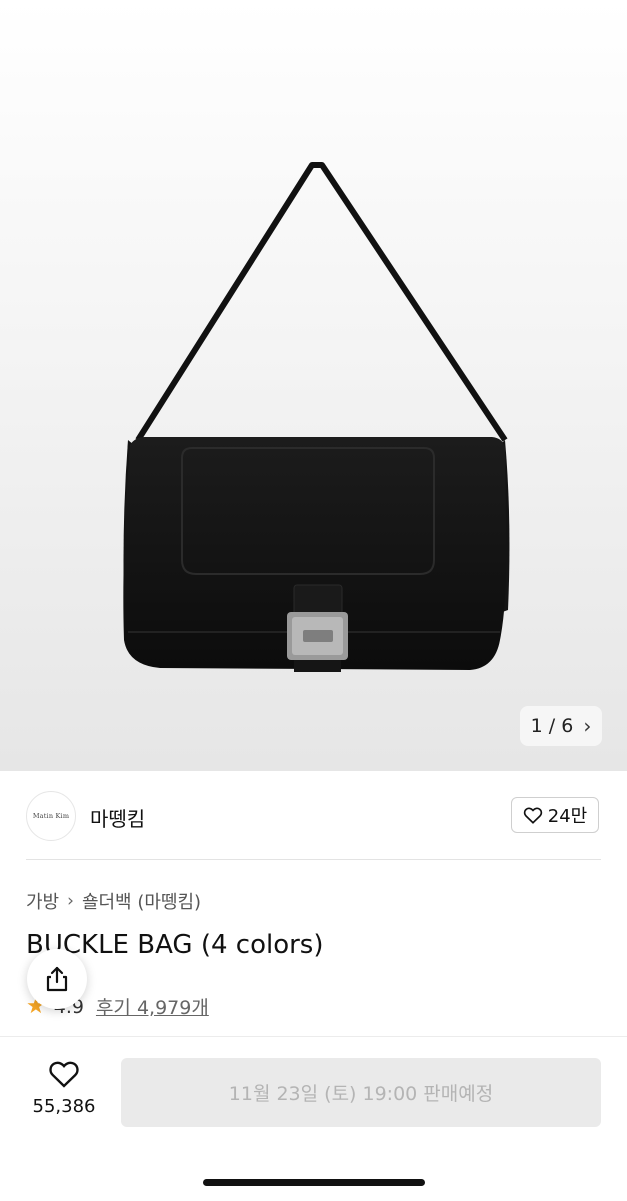 The image size is (627, 1201). What do you see at coordinates (313, 815) in the screenshot?
I see `brand-row: Matin Kim 마뗑킴 24만` at bounding box center [313, 815].